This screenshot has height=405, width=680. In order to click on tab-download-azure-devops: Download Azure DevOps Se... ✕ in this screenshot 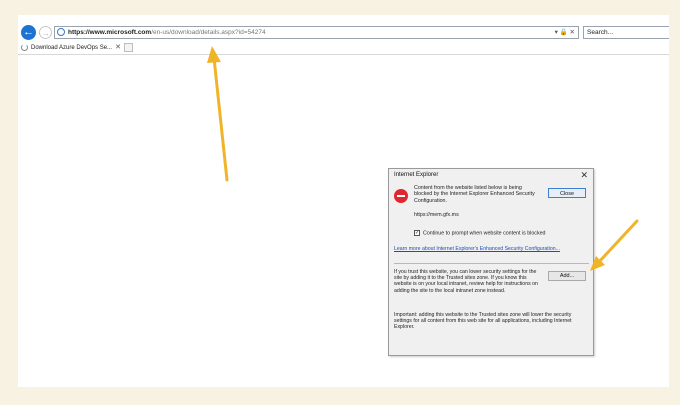, I will do `click(71, 48)`.